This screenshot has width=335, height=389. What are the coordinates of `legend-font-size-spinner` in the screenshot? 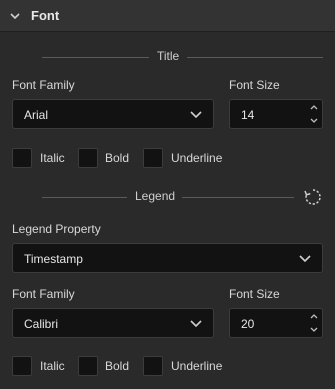 It's located at (314, 323).